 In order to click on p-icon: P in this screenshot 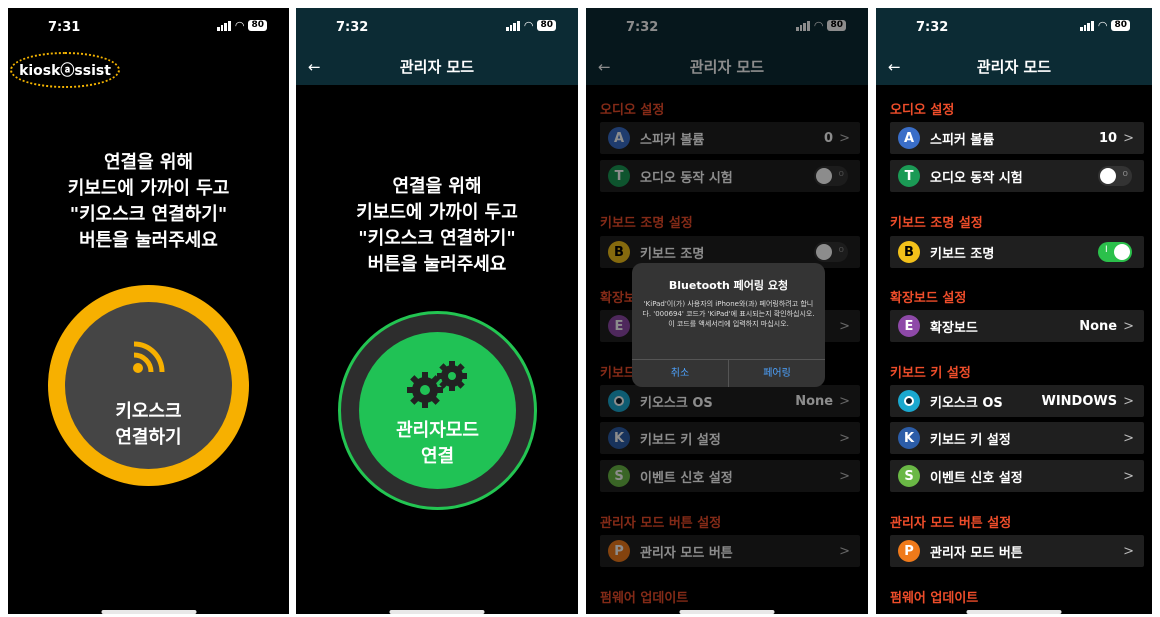, I will do `click(909, 551)`.